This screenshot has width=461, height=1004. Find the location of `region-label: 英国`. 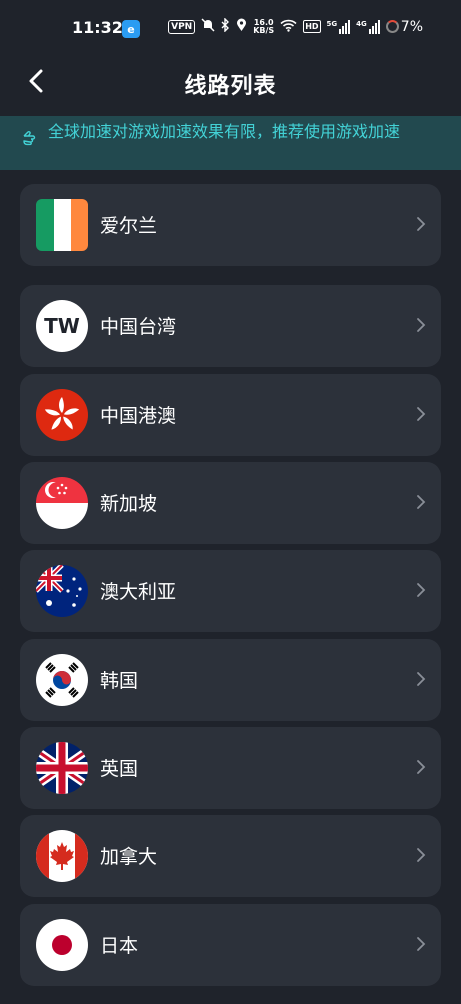

region-label: 英国 is located at coordinates (119, 769).